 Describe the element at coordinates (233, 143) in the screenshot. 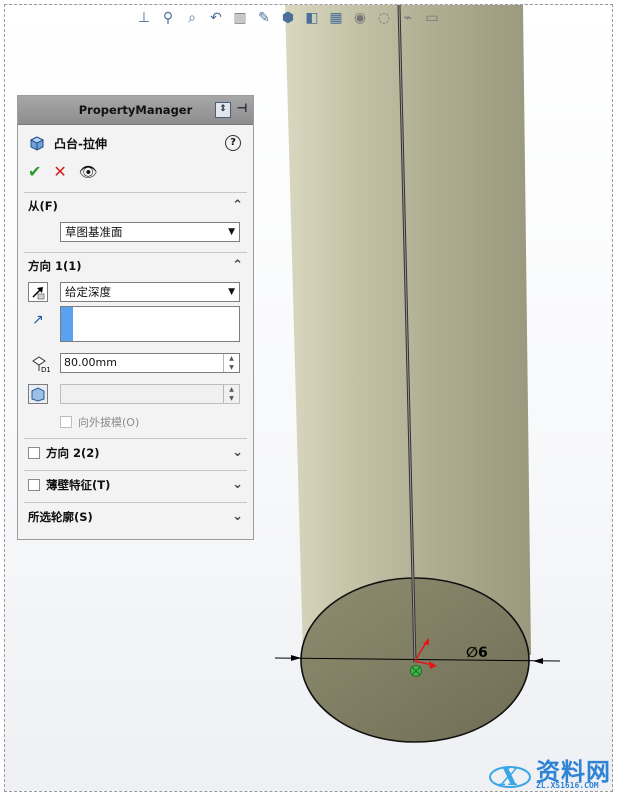

I see `help-icon: ?` at that location.